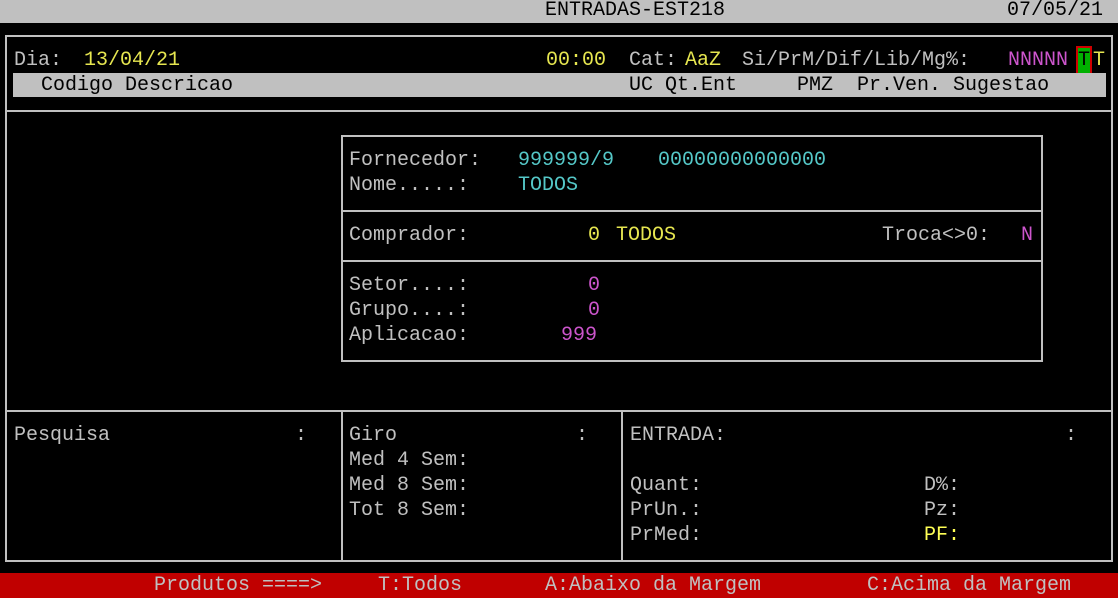  What do you see at coordinates (1071, 435) in the screenshot?
I see `entrada-colon: :` at bounding box center [1071, 435].